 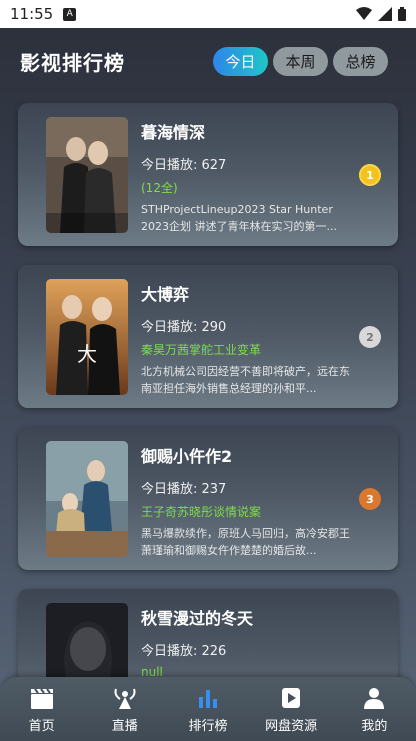 What do you see at coordinates (184, 327) in the screenshot?
I see `item-plays: 今日播放: 290` at bounding box center [184, 327].